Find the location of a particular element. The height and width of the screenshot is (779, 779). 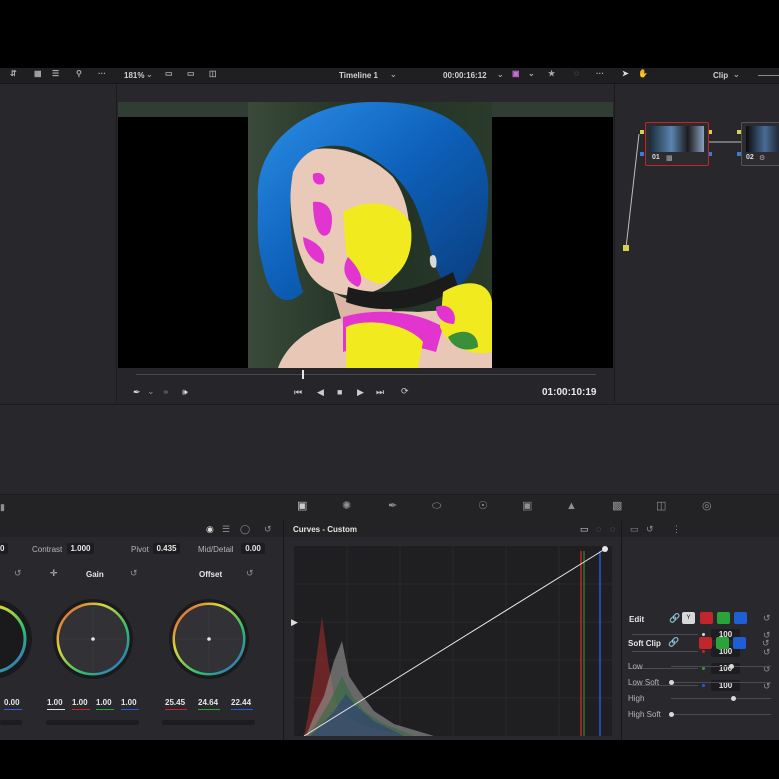

zoom-dropdown-icon: ⌄ is located at coordinates (149, 74).